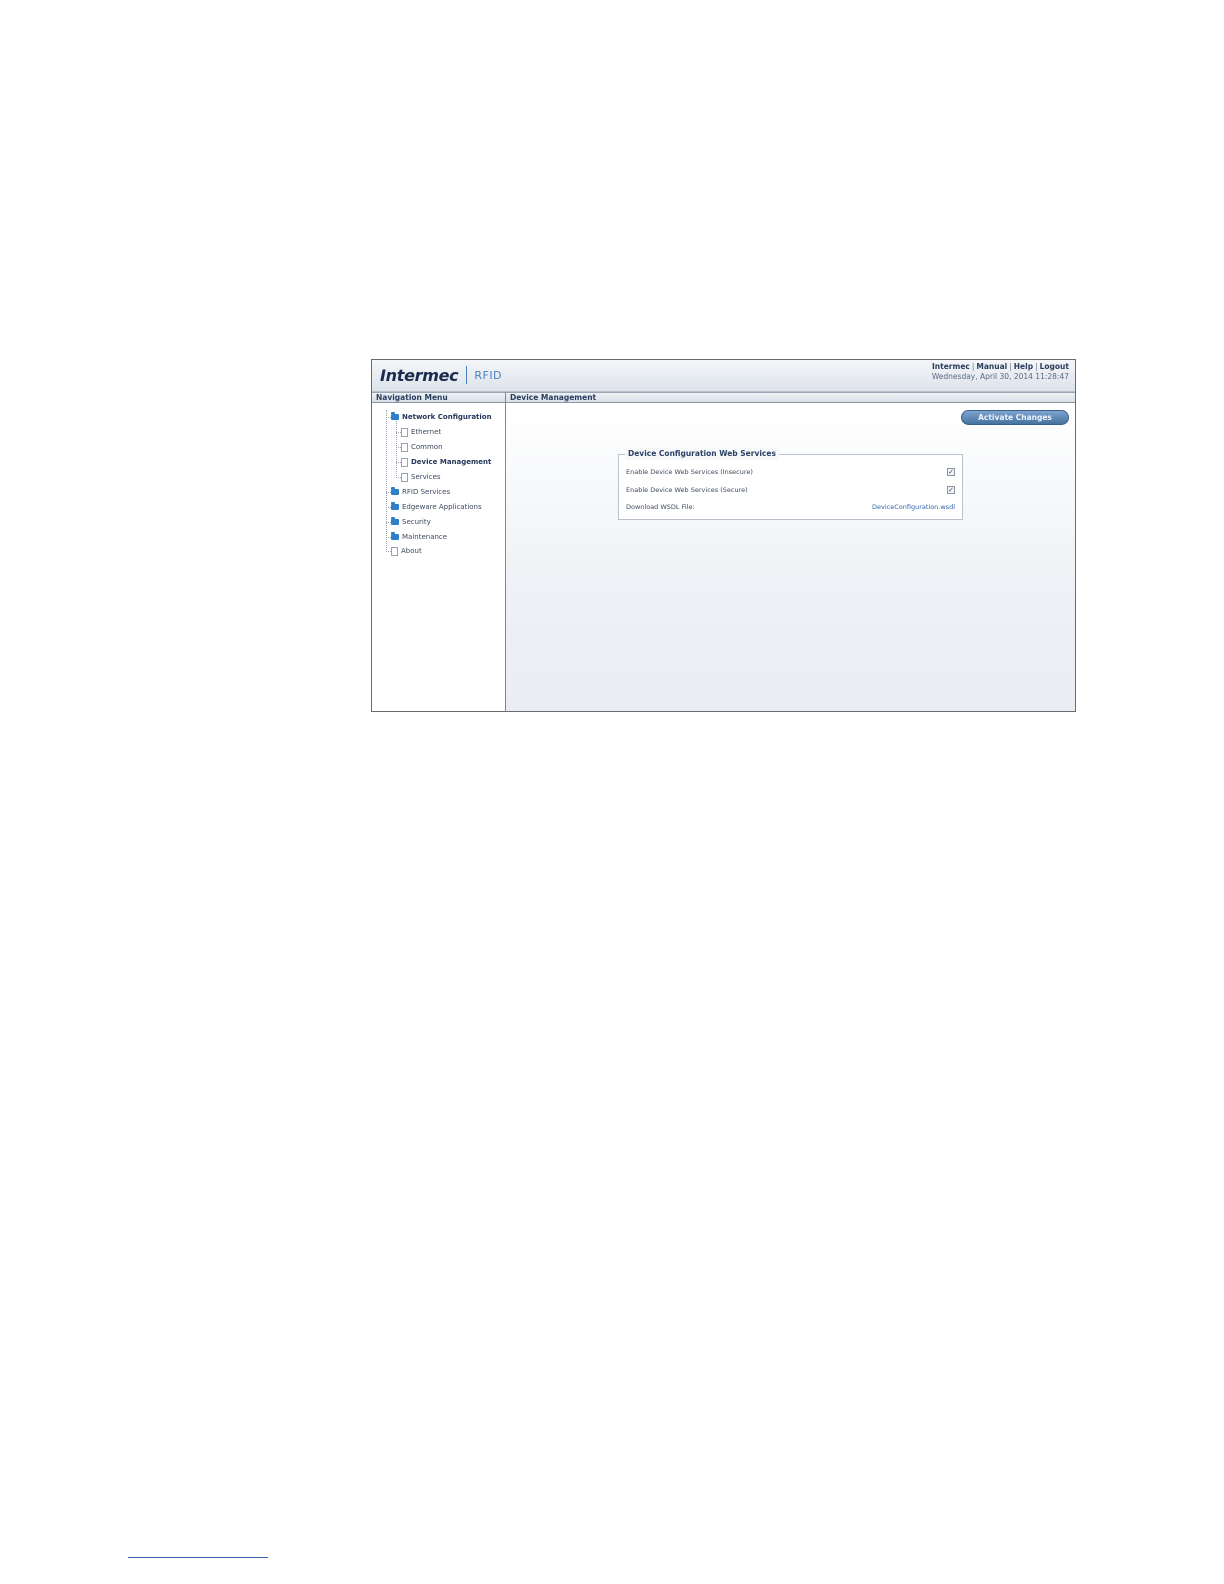 This screenshot has height=1584, width=1224. Describe the element at coordinates (790, 490) in the screenshot. I see `secure-services-row: Enable Device Web Services (Secure) ✓` at that location.